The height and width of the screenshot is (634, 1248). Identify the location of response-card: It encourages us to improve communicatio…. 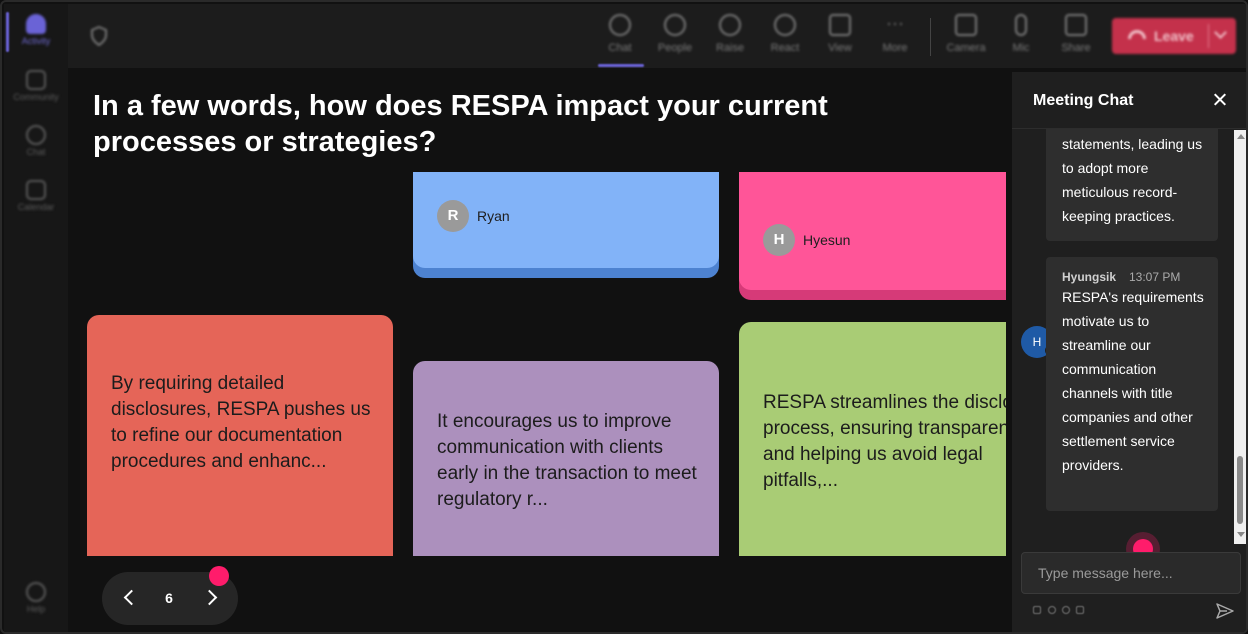
(566, 458).